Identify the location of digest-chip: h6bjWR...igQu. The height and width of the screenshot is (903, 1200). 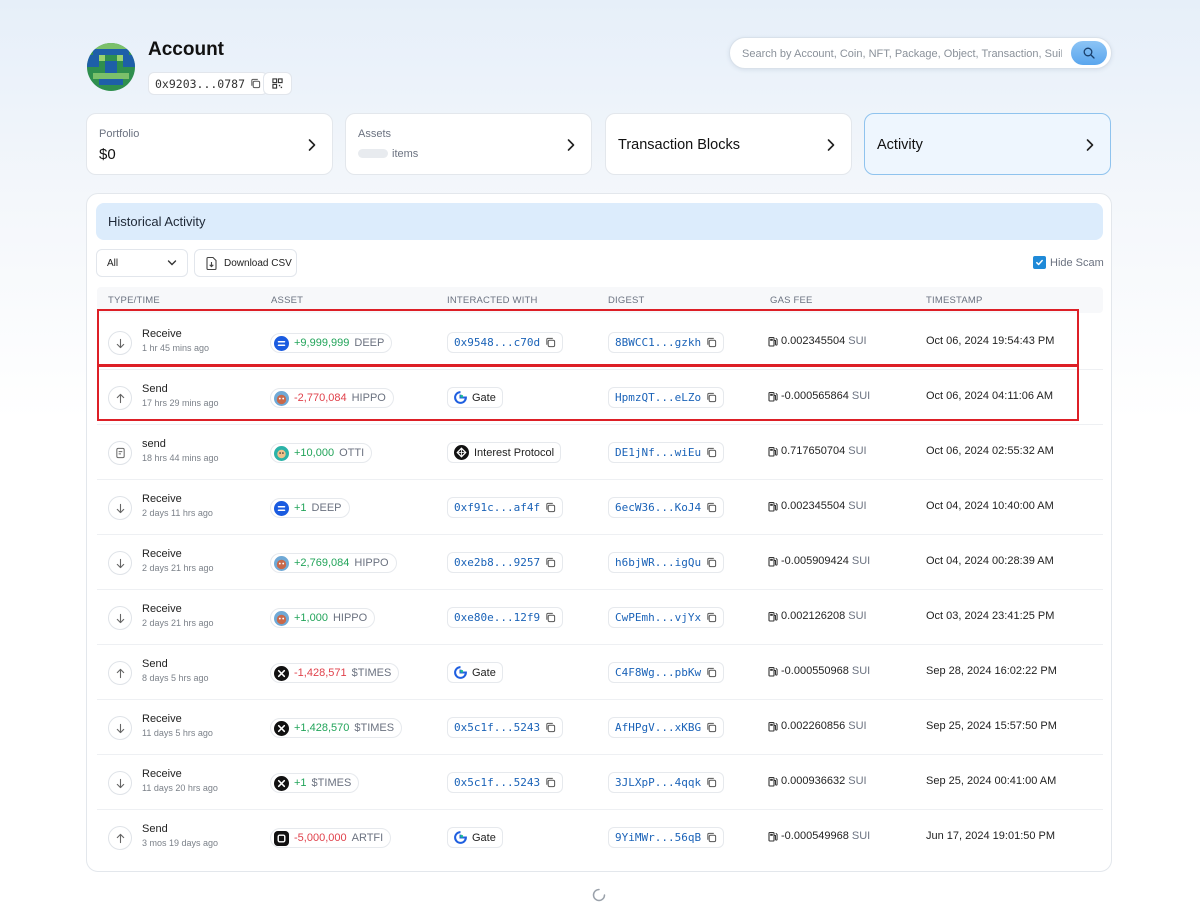
(666, 562).